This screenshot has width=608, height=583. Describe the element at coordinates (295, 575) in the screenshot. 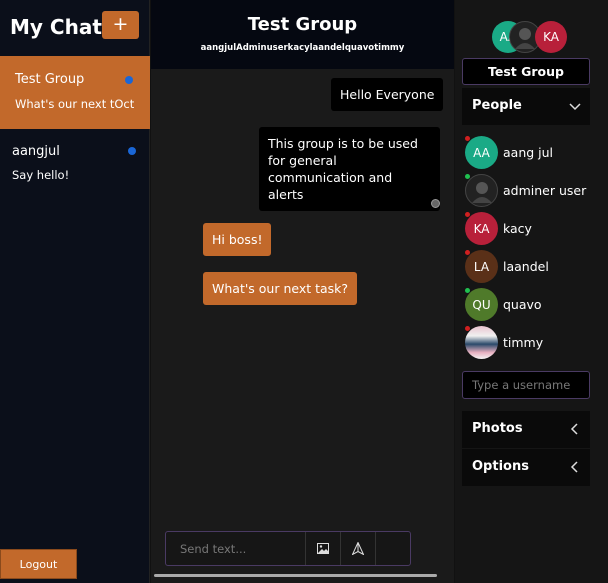

I see `horizontal-scrollbar` at that location.